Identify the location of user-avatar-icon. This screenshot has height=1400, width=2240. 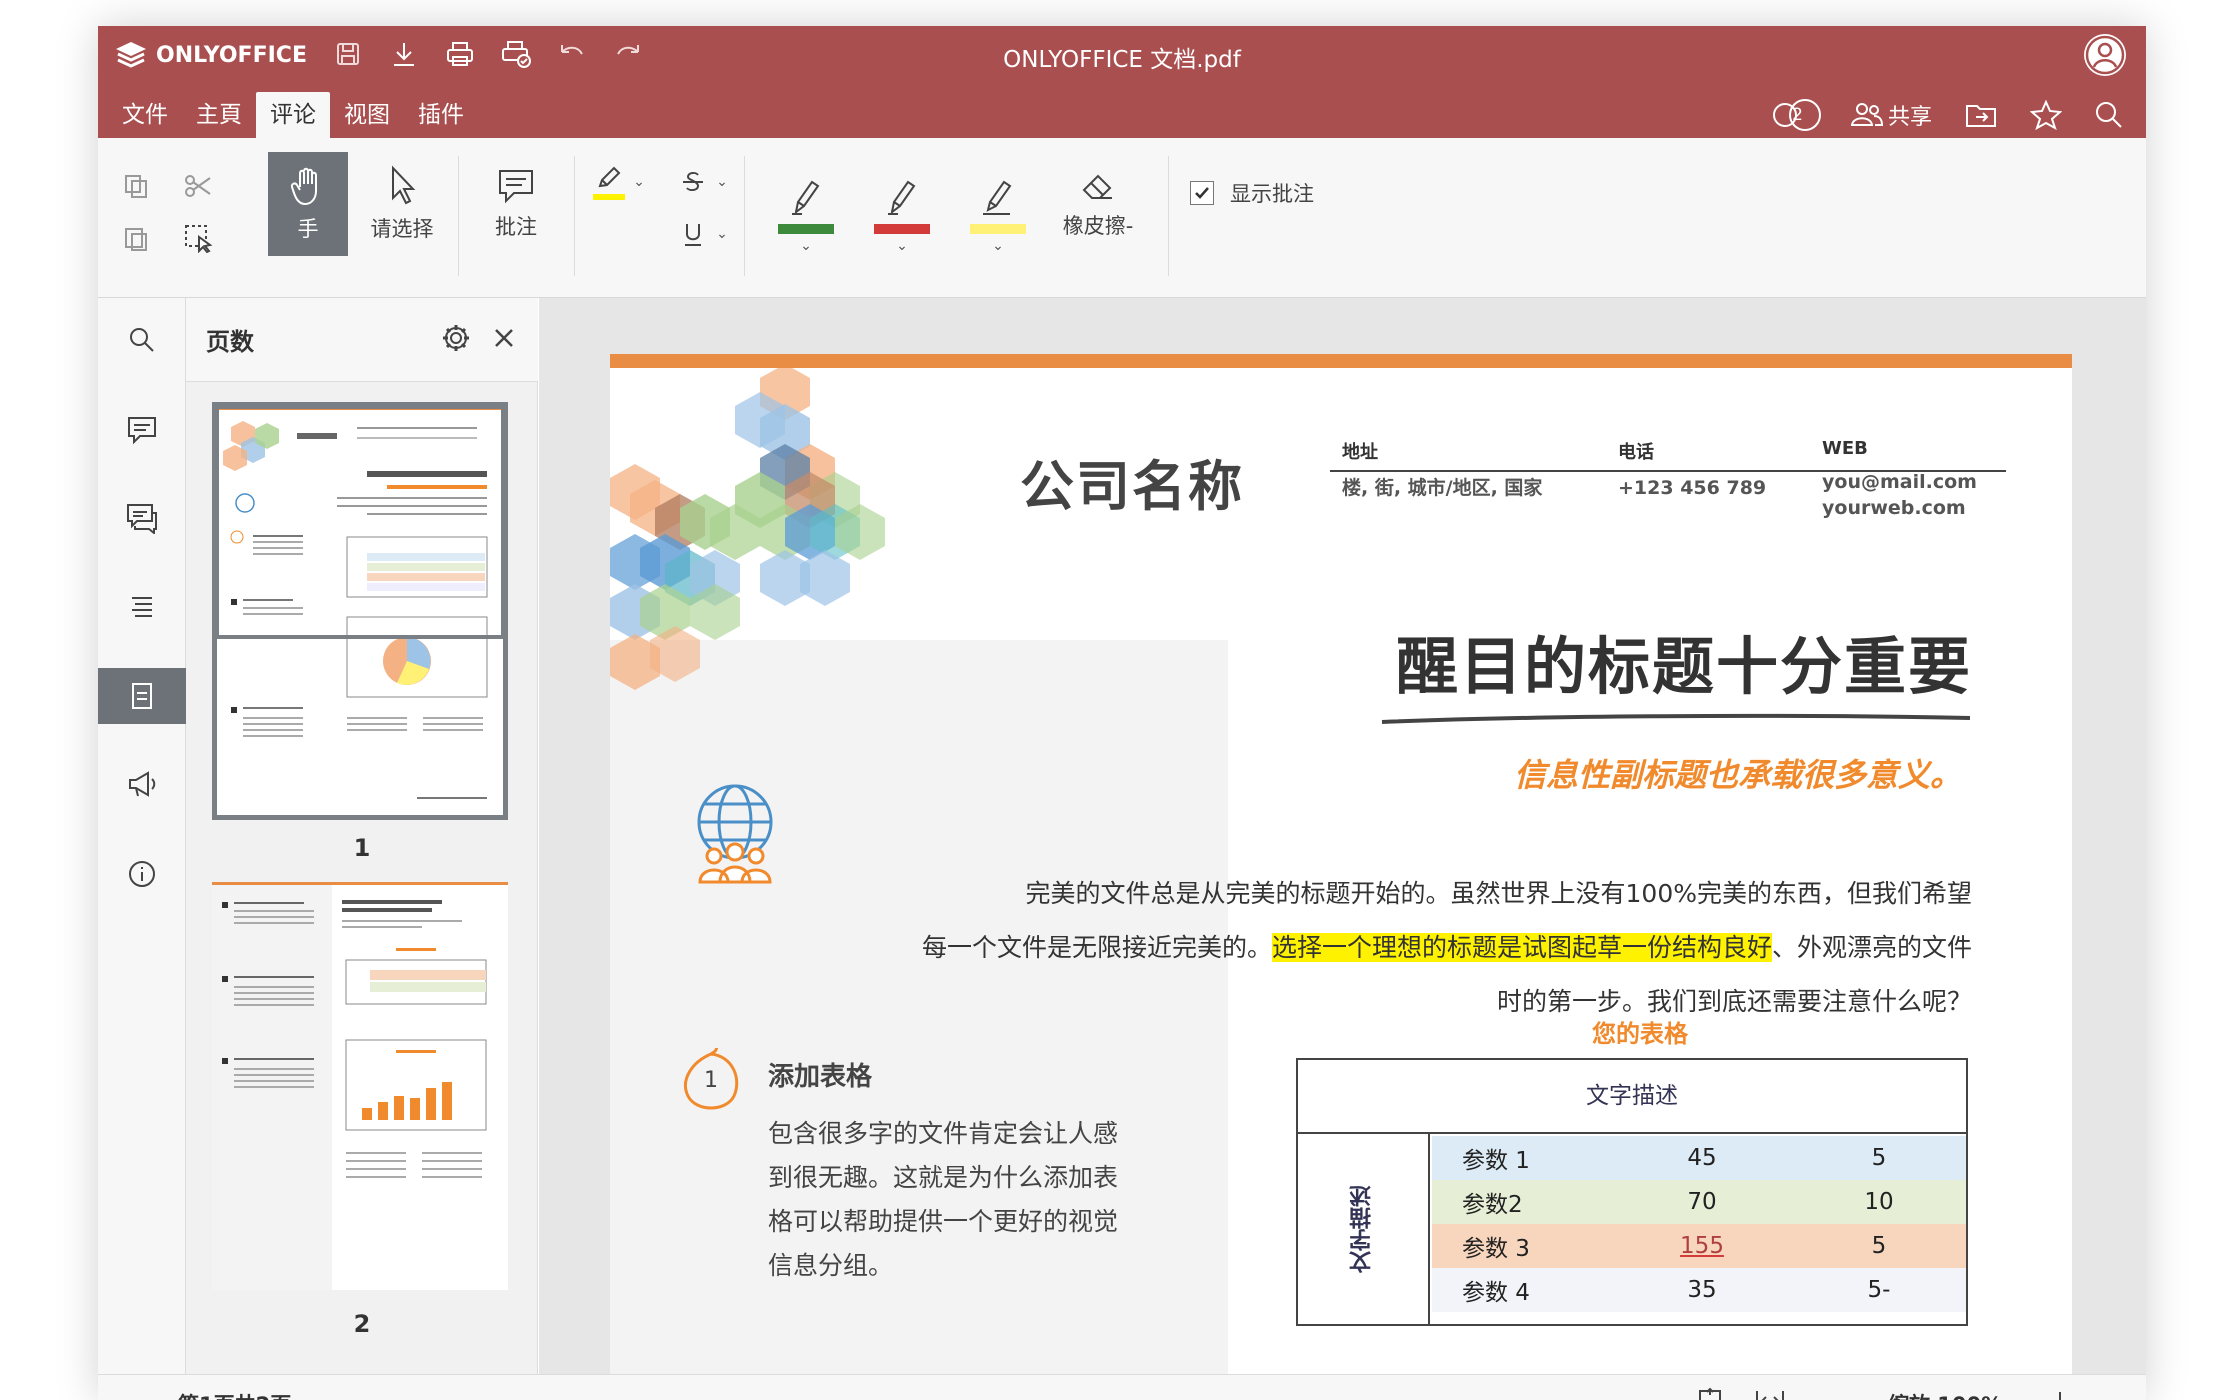
(2105, 55).